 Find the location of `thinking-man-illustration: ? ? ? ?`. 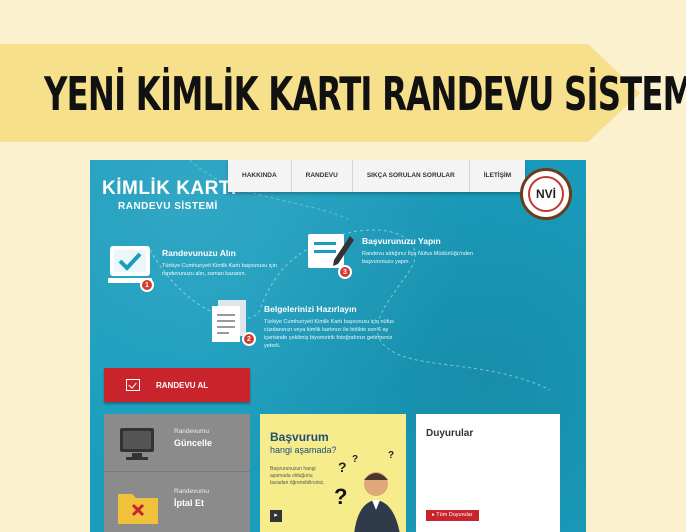

thinking-man-illustration: ? ? ? ? is located at coordinates (367, 491).